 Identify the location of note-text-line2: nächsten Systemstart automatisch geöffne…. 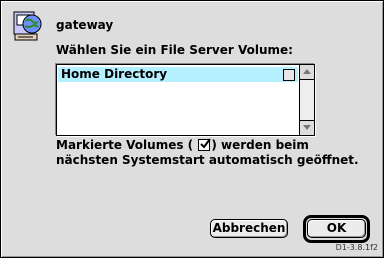
(207, 160).